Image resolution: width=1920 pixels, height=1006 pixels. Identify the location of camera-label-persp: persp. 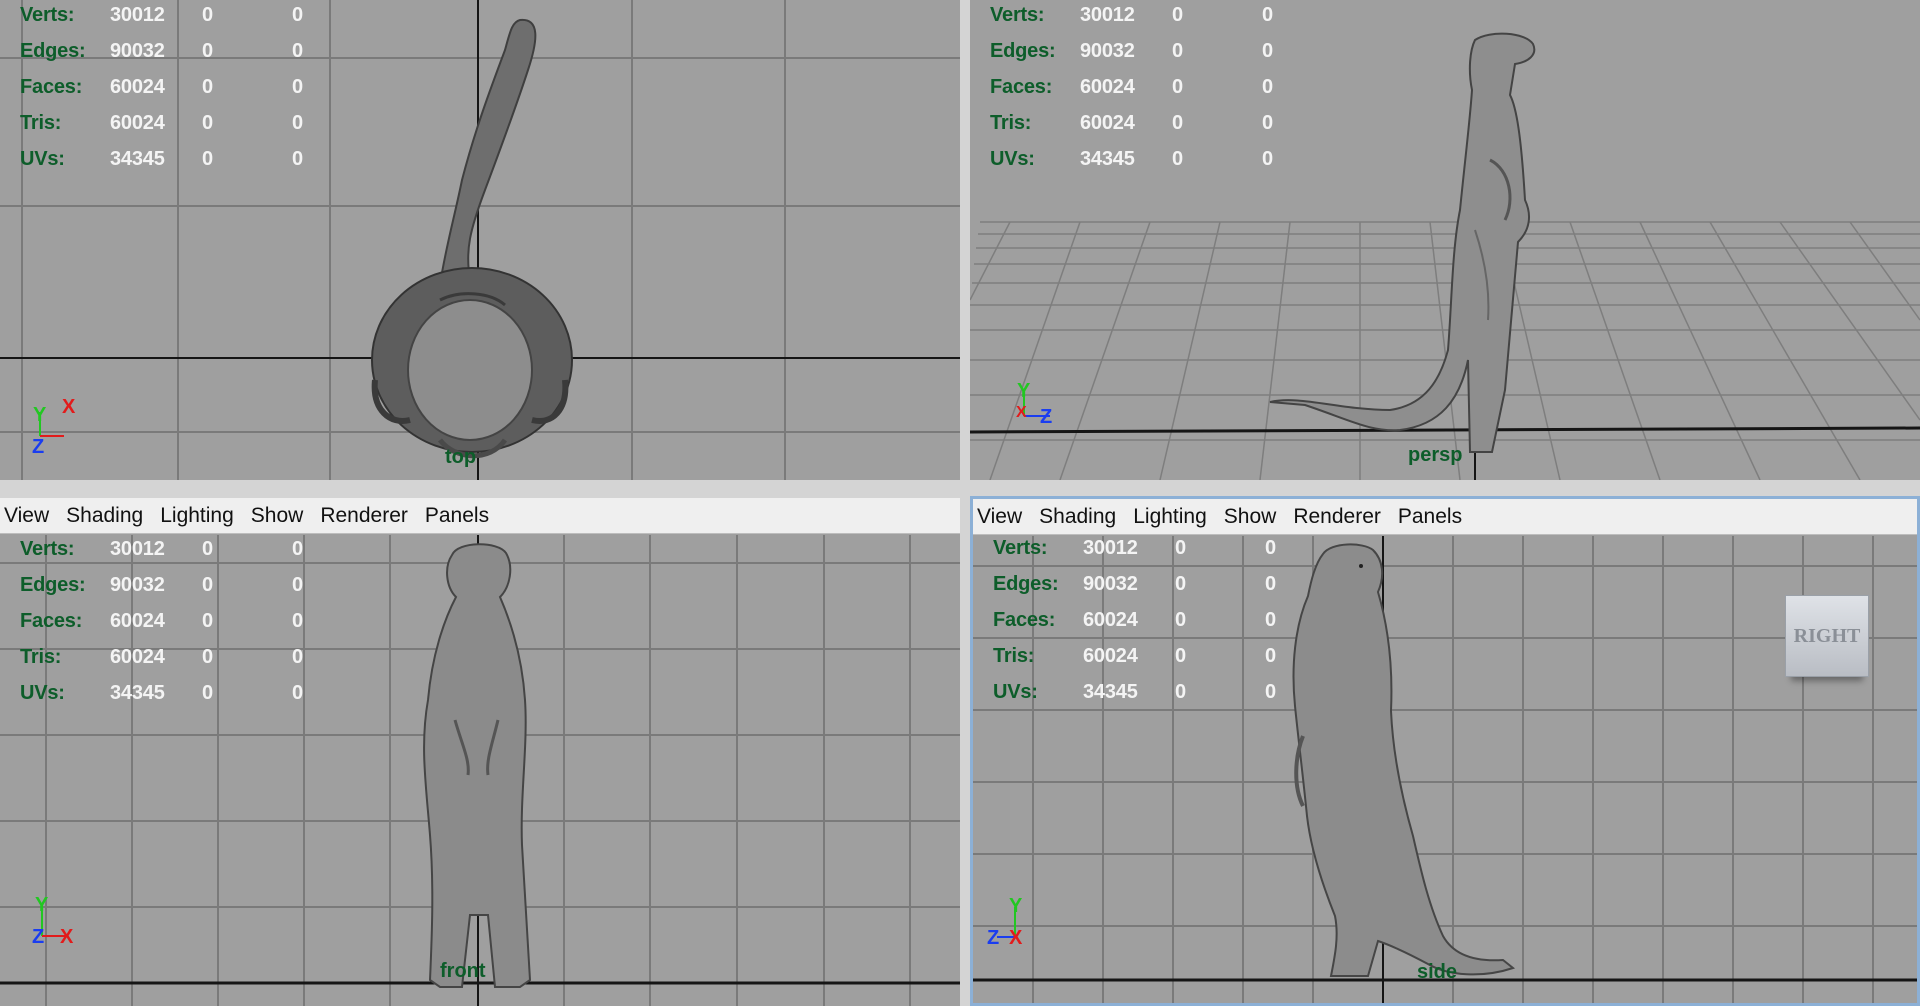
(1435, 455).